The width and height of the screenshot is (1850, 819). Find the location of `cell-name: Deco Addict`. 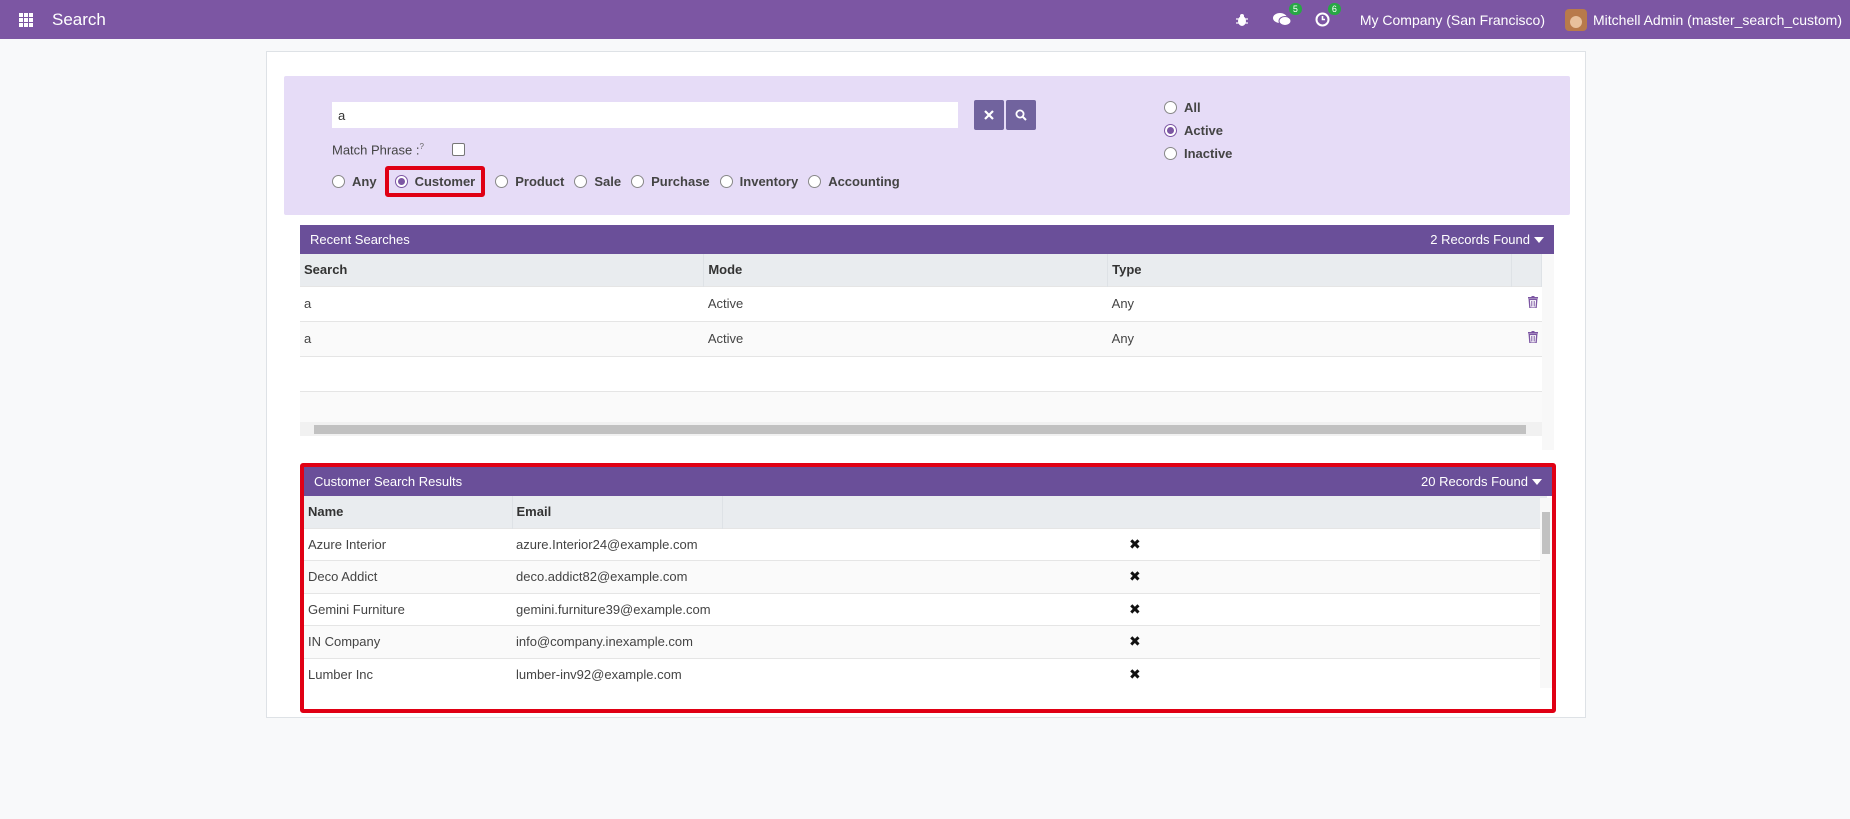

cell-name: Deco Addict is located at coordinates (408, 576).